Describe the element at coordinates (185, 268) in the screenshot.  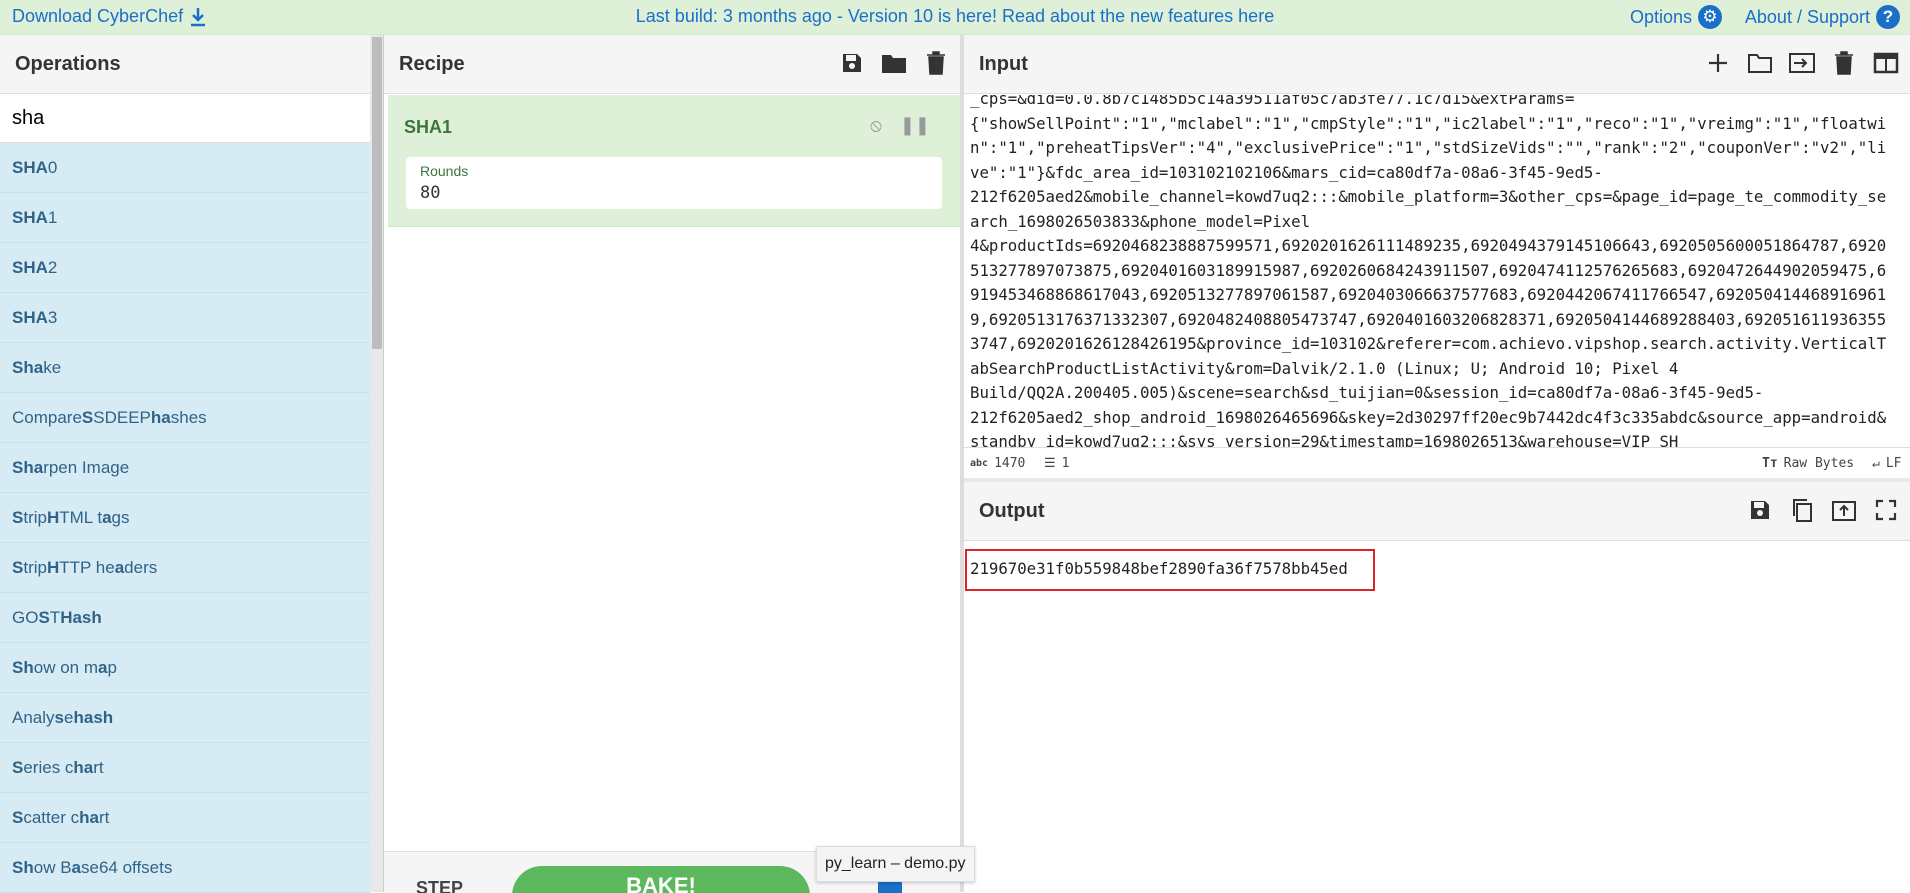
I see `operation-item: SHA 2` at that location.